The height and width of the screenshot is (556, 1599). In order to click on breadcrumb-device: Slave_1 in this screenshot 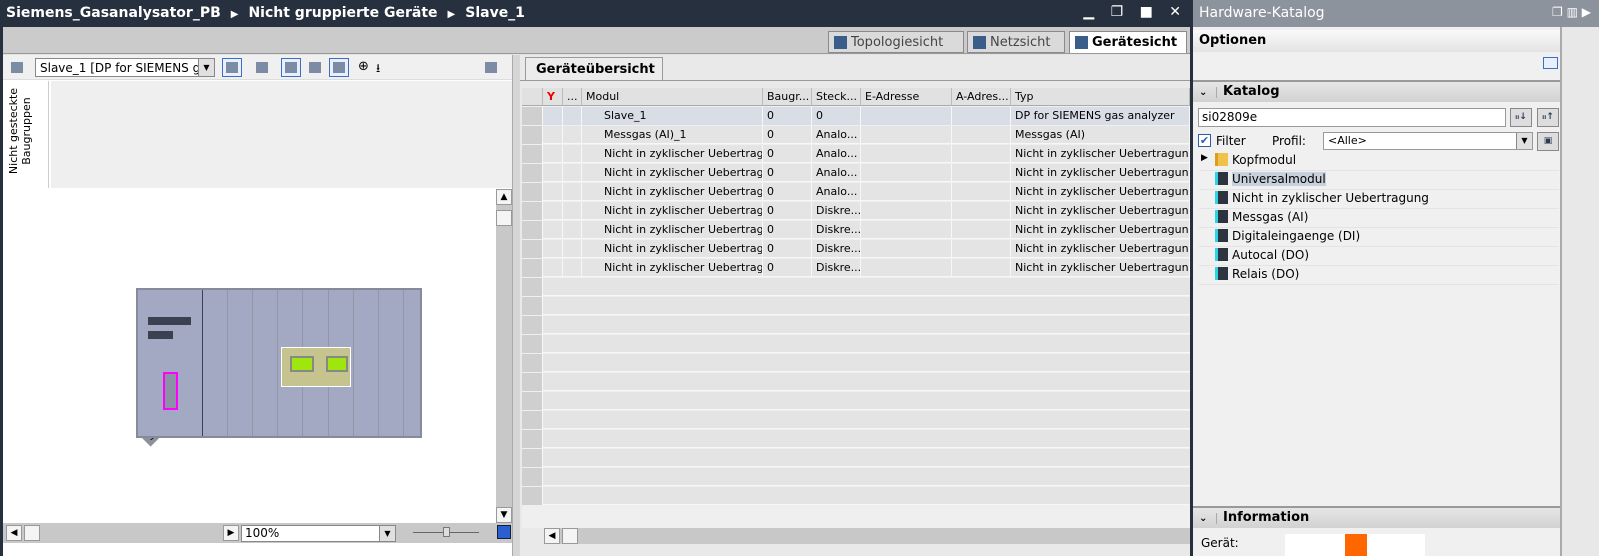, I will do `click(495, 13)`.